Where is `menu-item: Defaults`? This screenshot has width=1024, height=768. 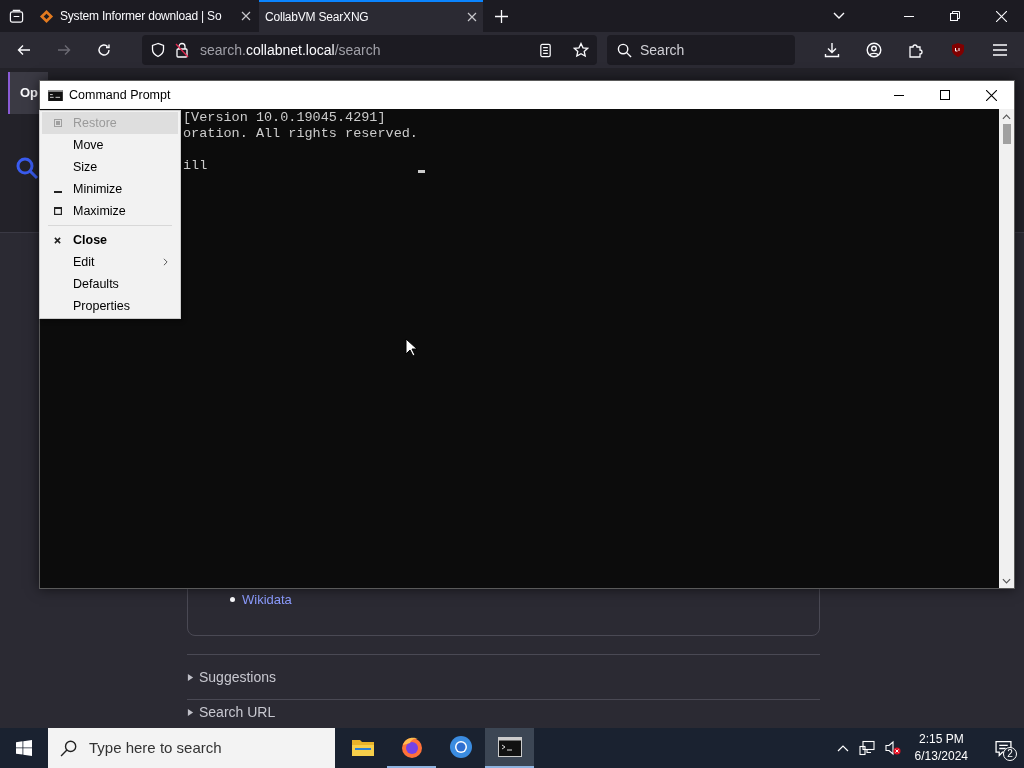
menu-item: Defaults is located at coordinates (110, 284).